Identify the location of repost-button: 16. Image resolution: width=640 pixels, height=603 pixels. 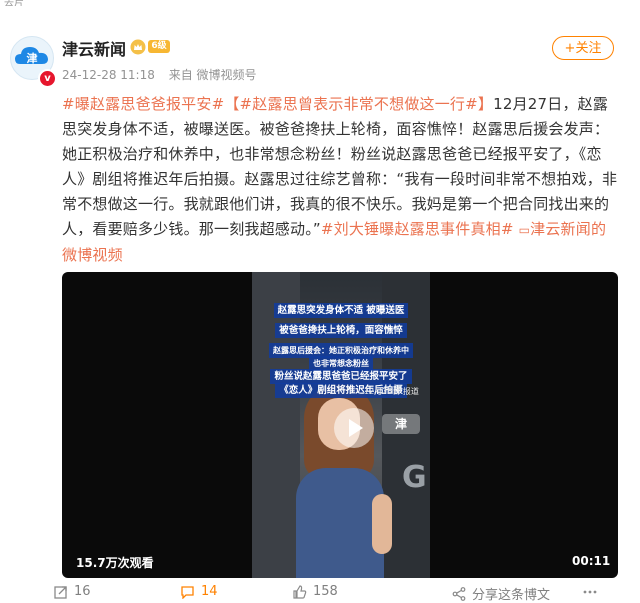
(72, 591).